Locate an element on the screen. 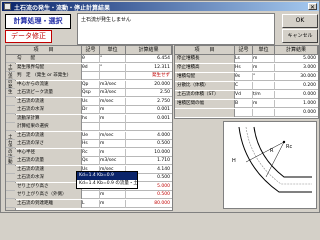 The height and width of the screenshot is (240, 320). cell-val: 5.000 is located at coordinates (296, 59).